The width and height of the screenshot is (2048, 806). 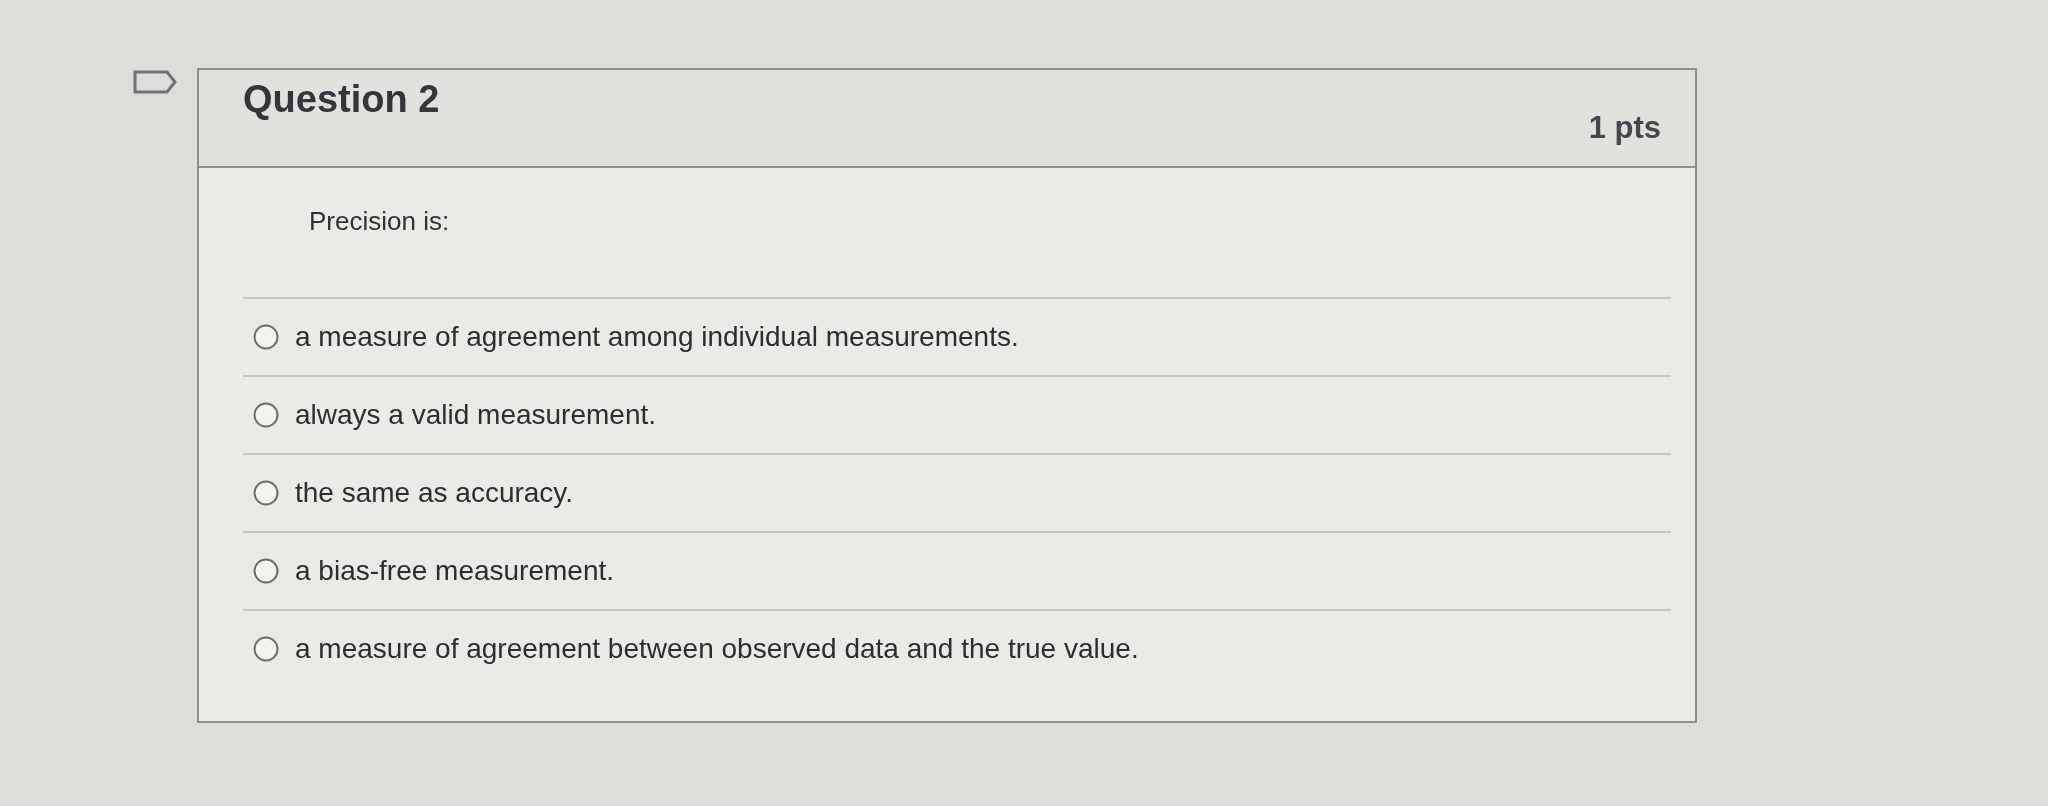 What do you see at coordinates (379, 221) in the screenshot?
I see `question-prompt: Precision is:` at bounding box center [379, 221].